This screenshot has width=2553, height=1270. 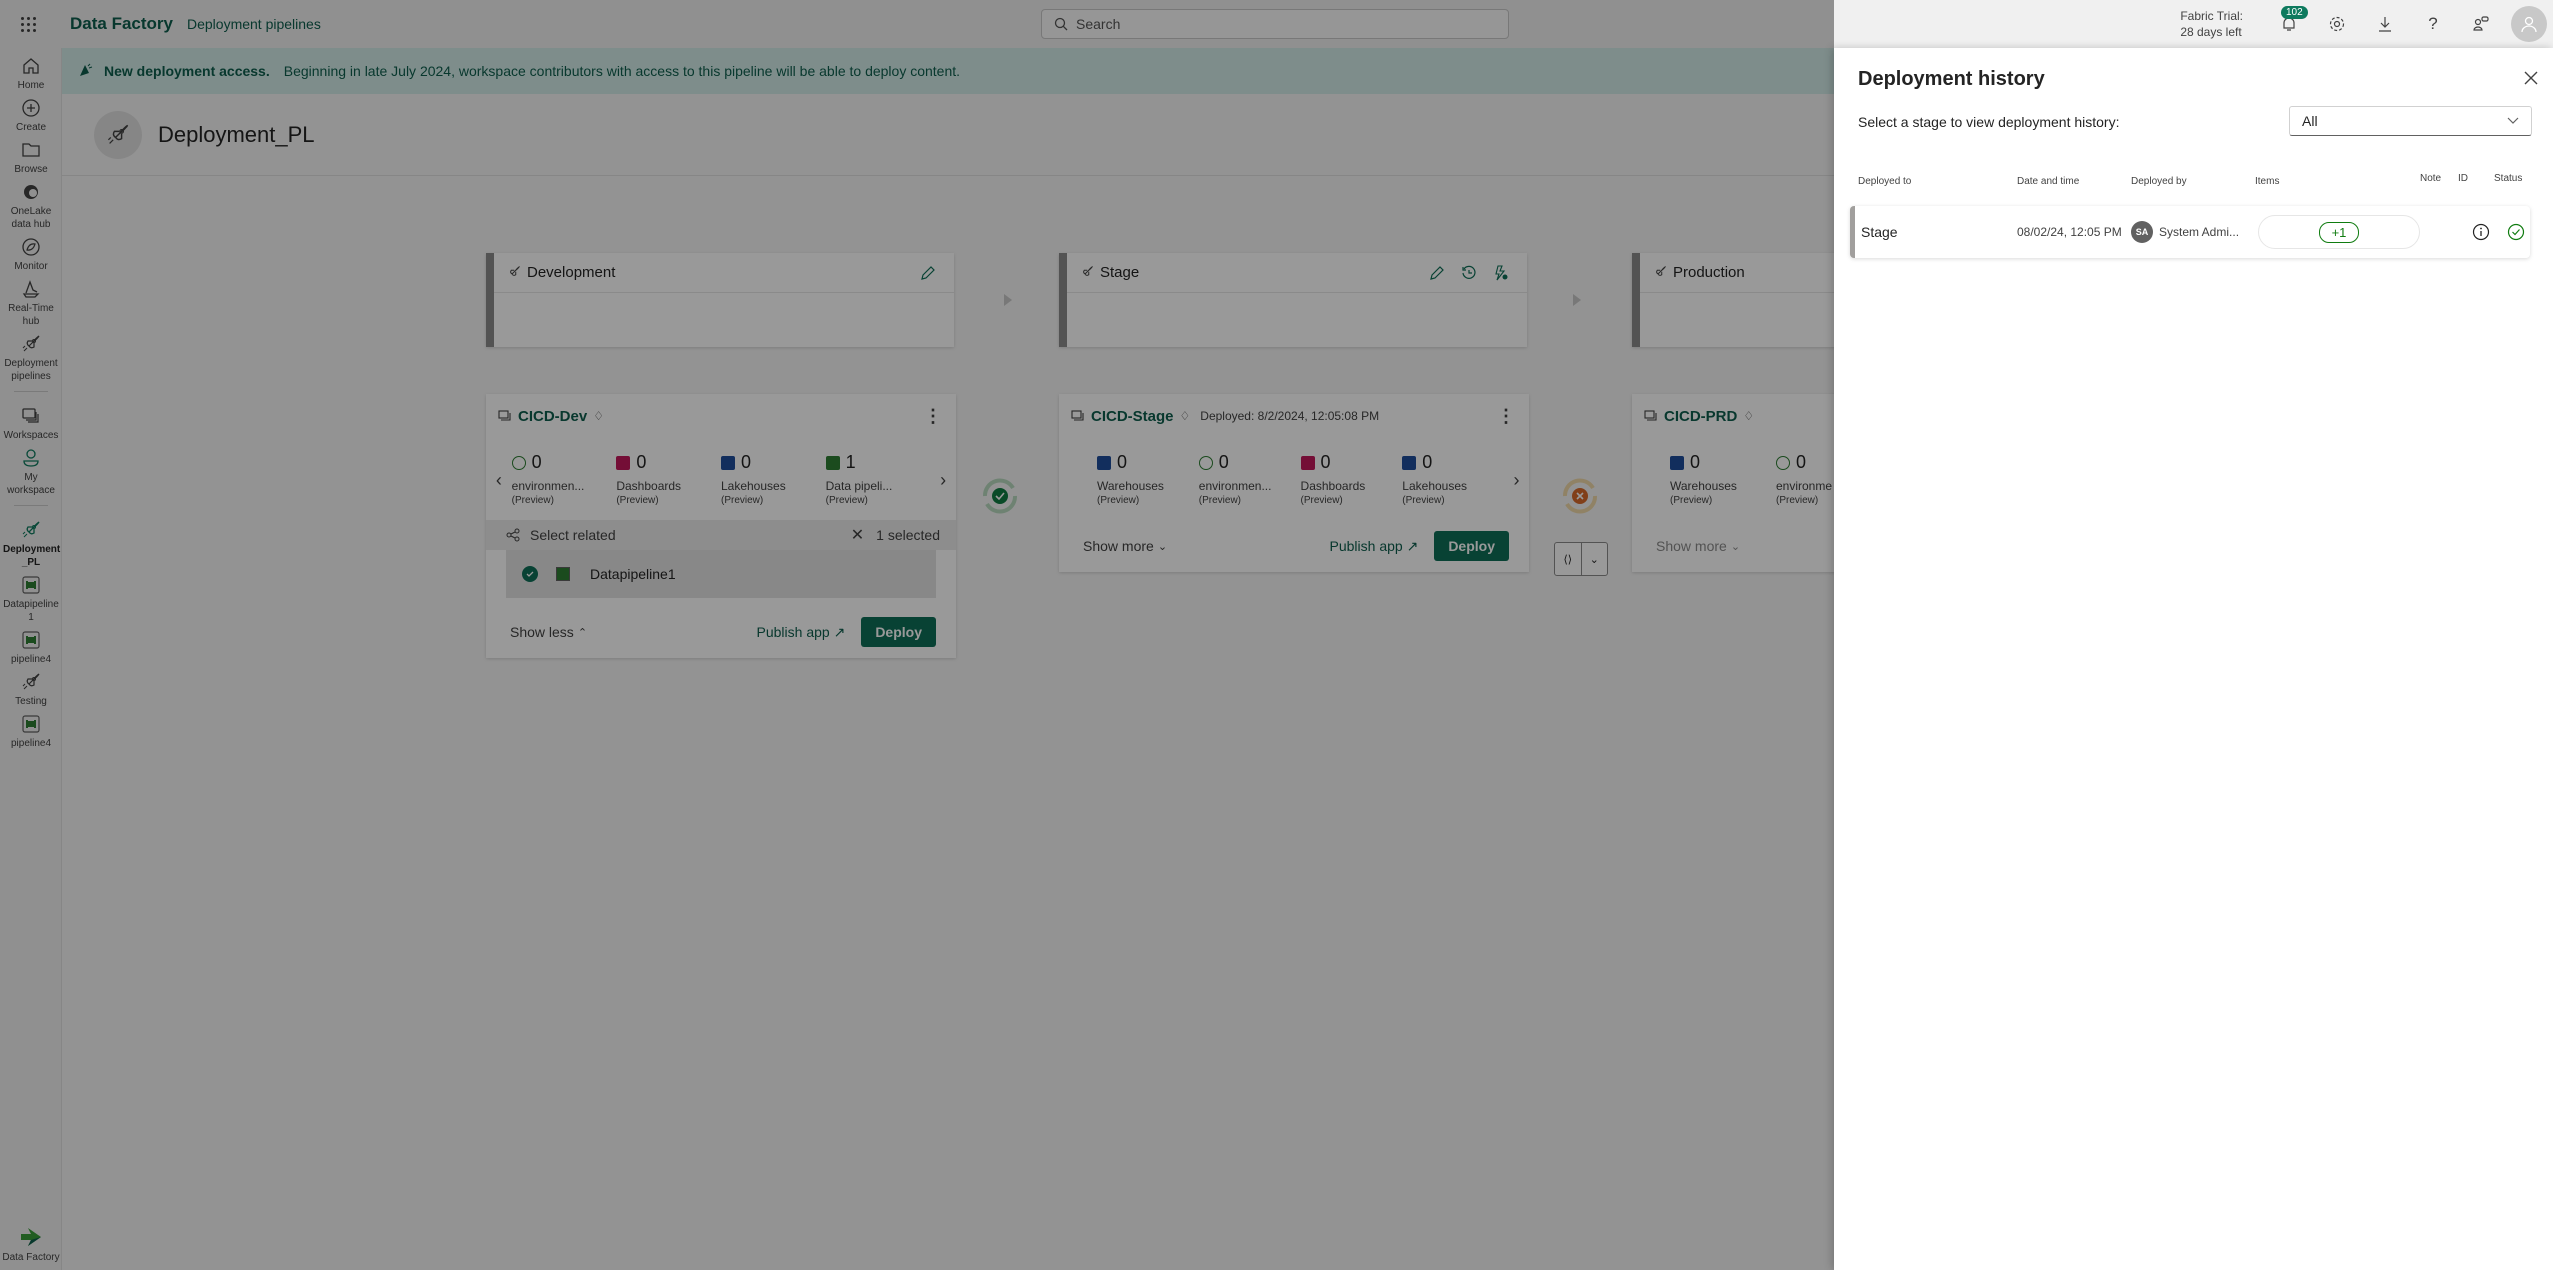 I want to click on stage-filter-dropdown: All, so click(x=2410, y=121).